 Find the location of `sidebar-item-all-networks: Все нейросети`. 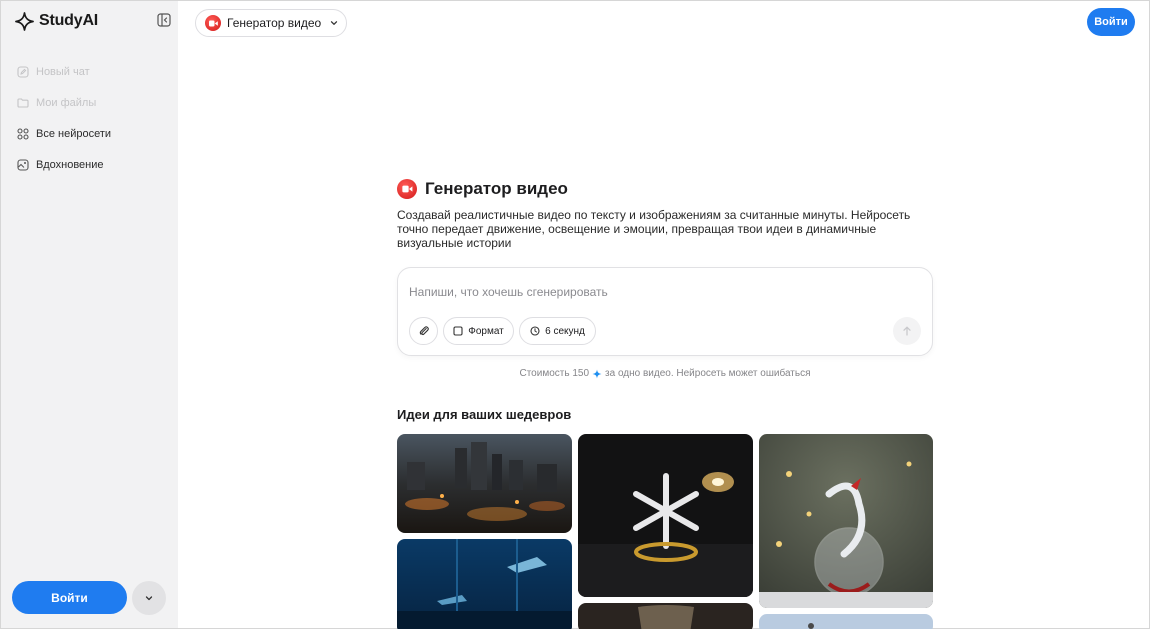

sidebar-item-all-networks: Все нейросети is located at coordinates (92, 133).